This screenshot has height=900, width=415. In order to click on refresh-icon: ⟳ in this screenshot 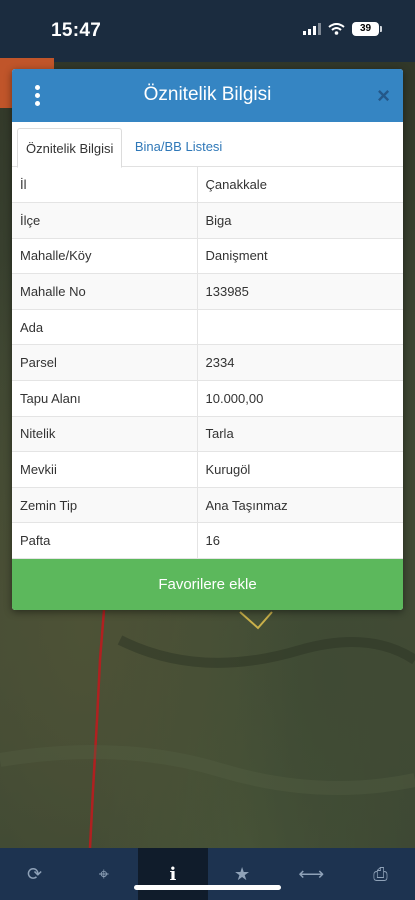, I will do `click(34, 874)`.